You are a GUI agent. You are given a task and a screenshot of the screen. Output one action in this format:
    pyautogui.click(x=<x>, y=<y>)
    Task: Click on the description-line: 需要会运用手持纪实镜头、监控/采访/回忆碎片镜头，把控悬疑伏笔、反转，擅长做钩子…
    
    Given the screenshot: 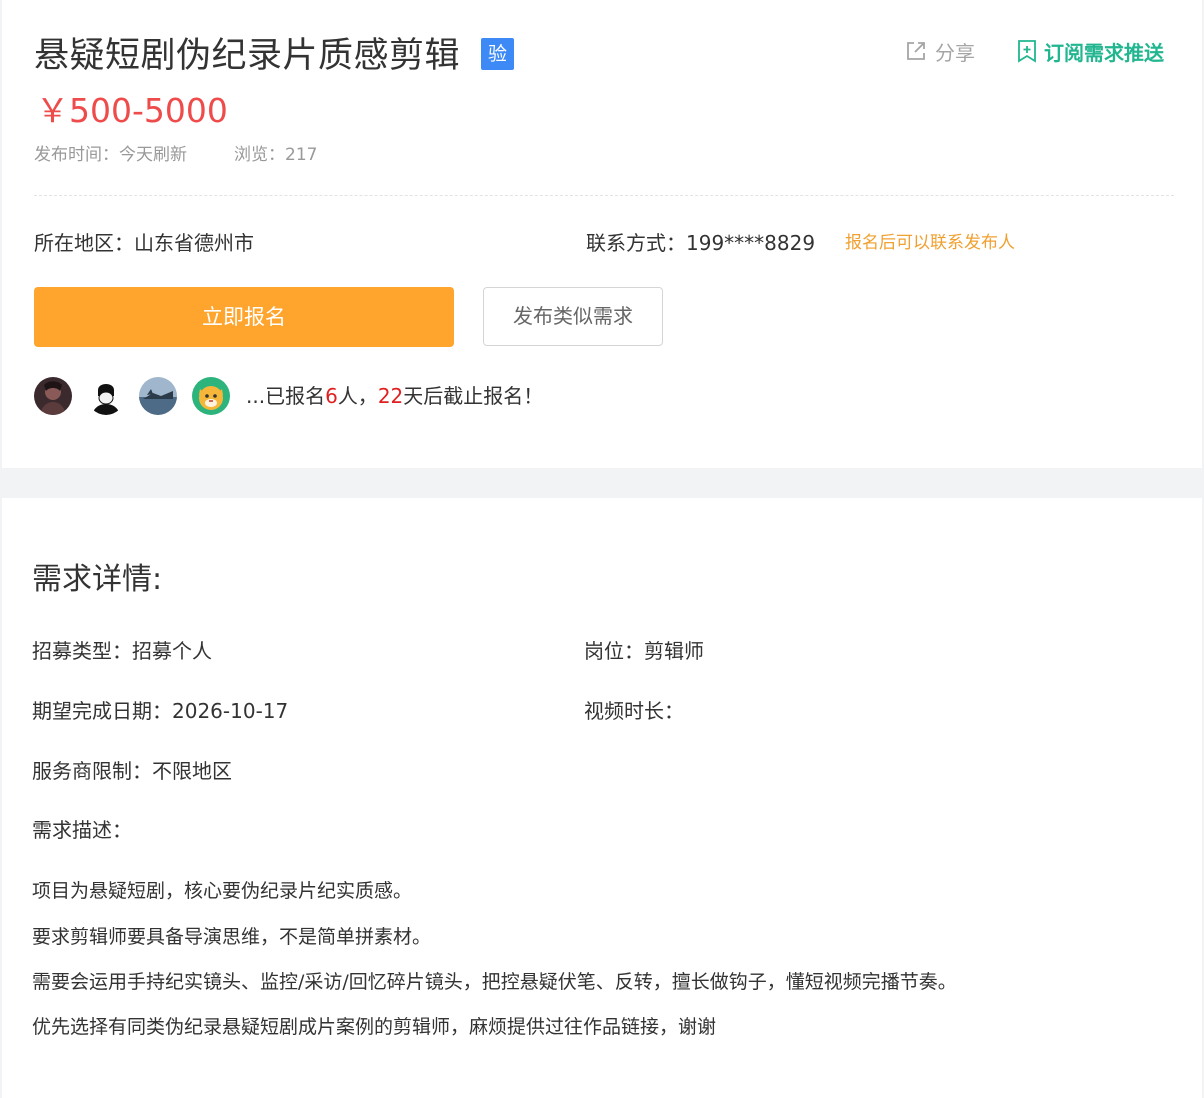 What is the action you would take?
    pyautogui.click(x=494, y=982)
    